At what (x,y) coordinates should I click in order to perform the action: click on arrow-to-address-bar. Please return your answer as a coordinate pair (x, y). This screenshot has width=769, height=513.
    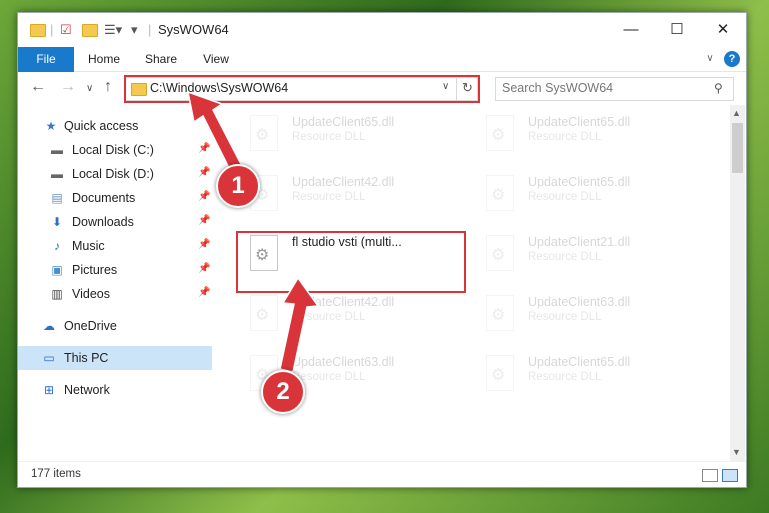
    Looking at the image, I should click on (216, 133).